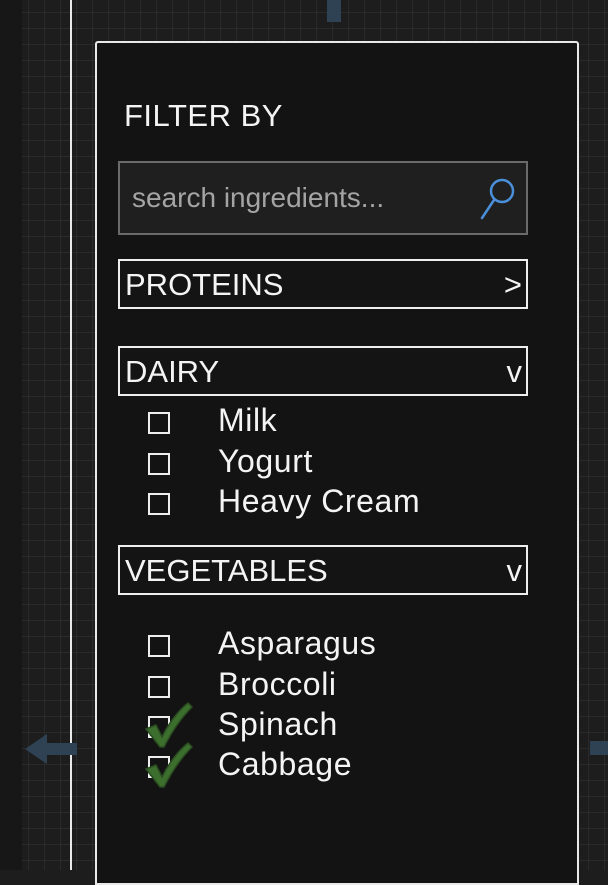  Describe the element at coordinates (159, 504) in the screenshot. I see `checkbox-heavy-cream` at that location.